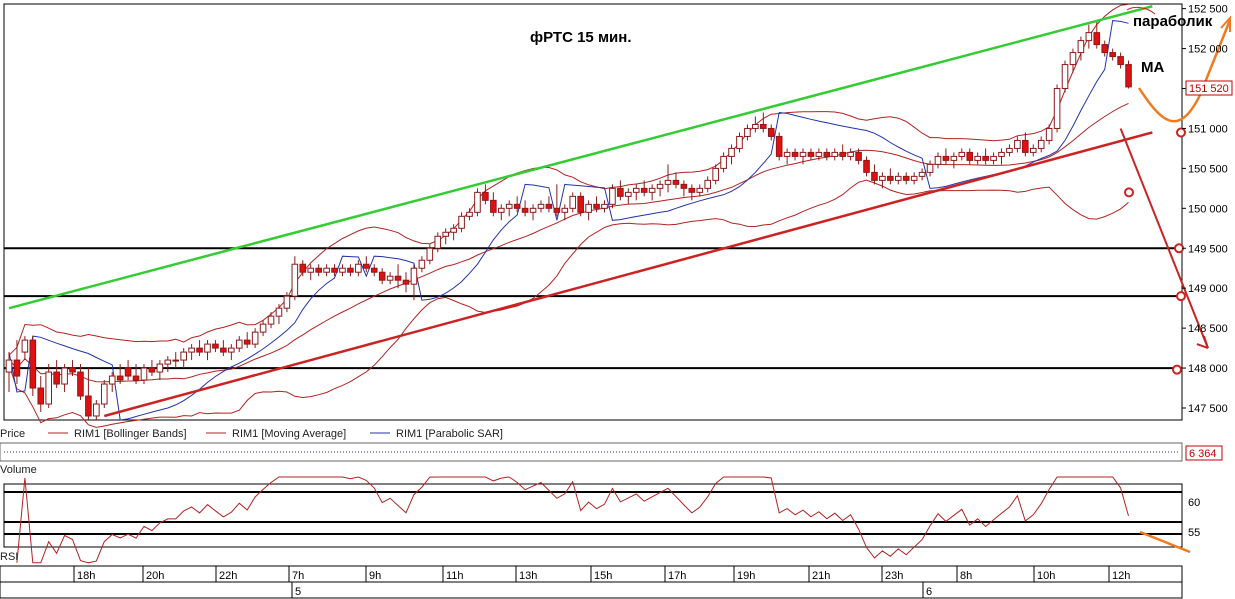  What do you see at coordinates (289, 434) in the screenshot?
I see `legend-ma: RIM1 [Moving Average]` at bounding box center [289, 434].